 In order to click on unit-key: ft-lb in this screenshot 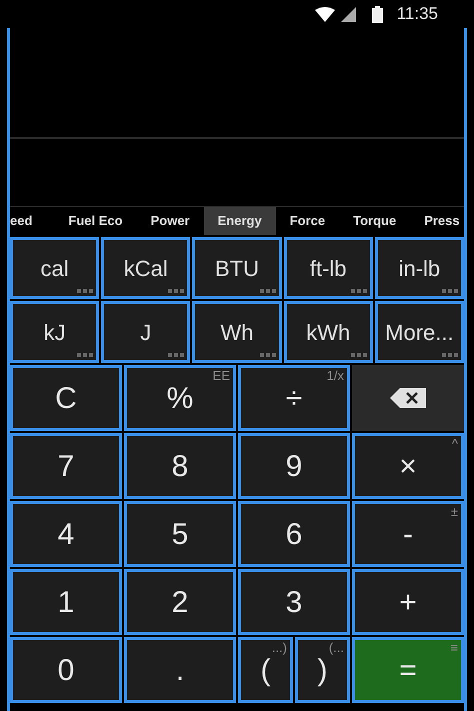, I will do `click(328, 268)`.